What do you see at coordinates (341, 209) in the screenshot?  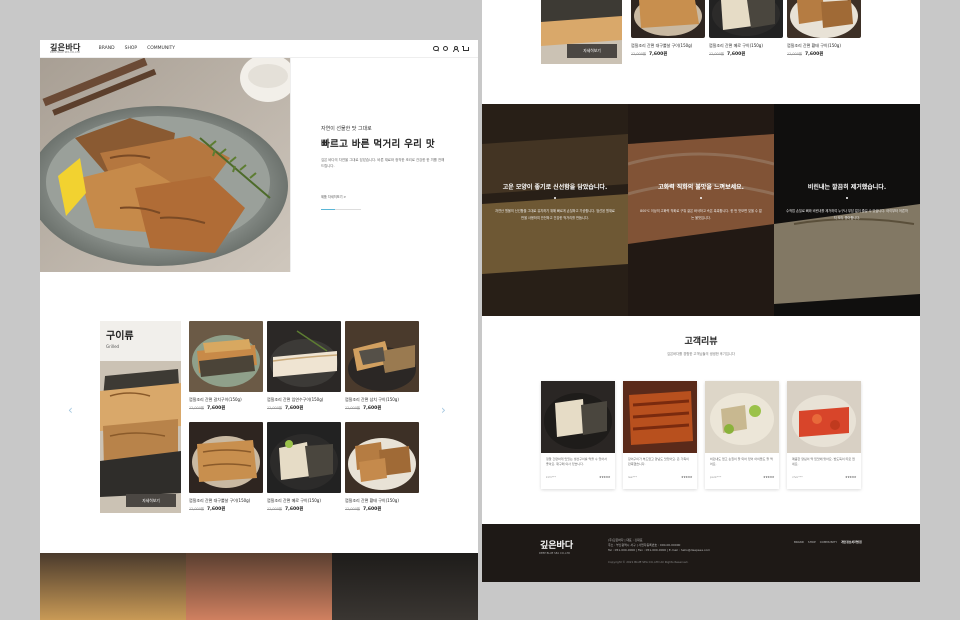 I see `hero-slide-progress` at bounding box center [341, 209].